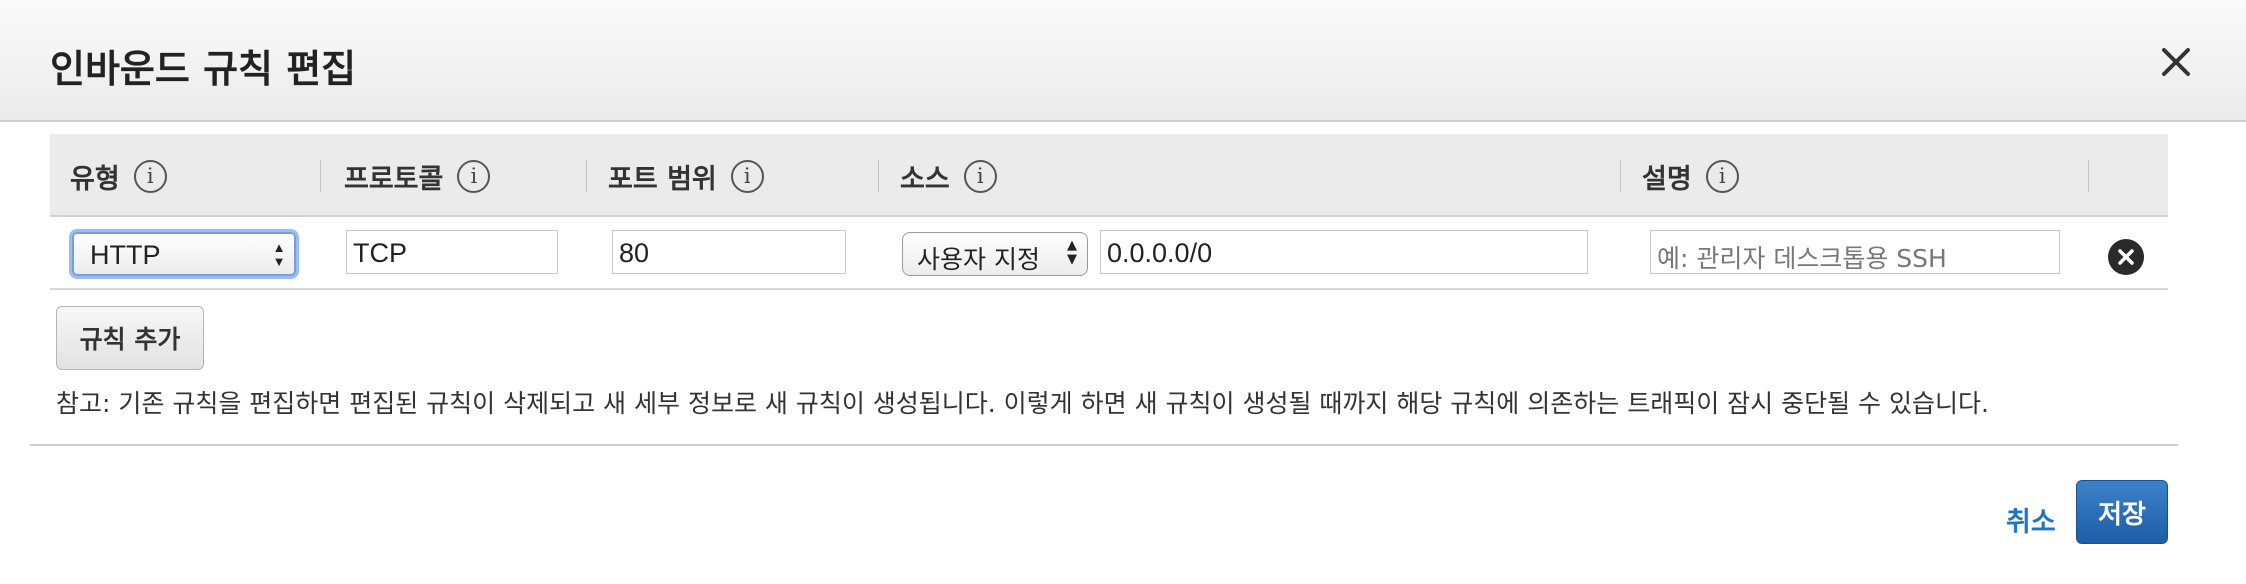 The height and width of the screenshot is (584, 2246). I want to click on column-label: 유형, so click(95, 179).